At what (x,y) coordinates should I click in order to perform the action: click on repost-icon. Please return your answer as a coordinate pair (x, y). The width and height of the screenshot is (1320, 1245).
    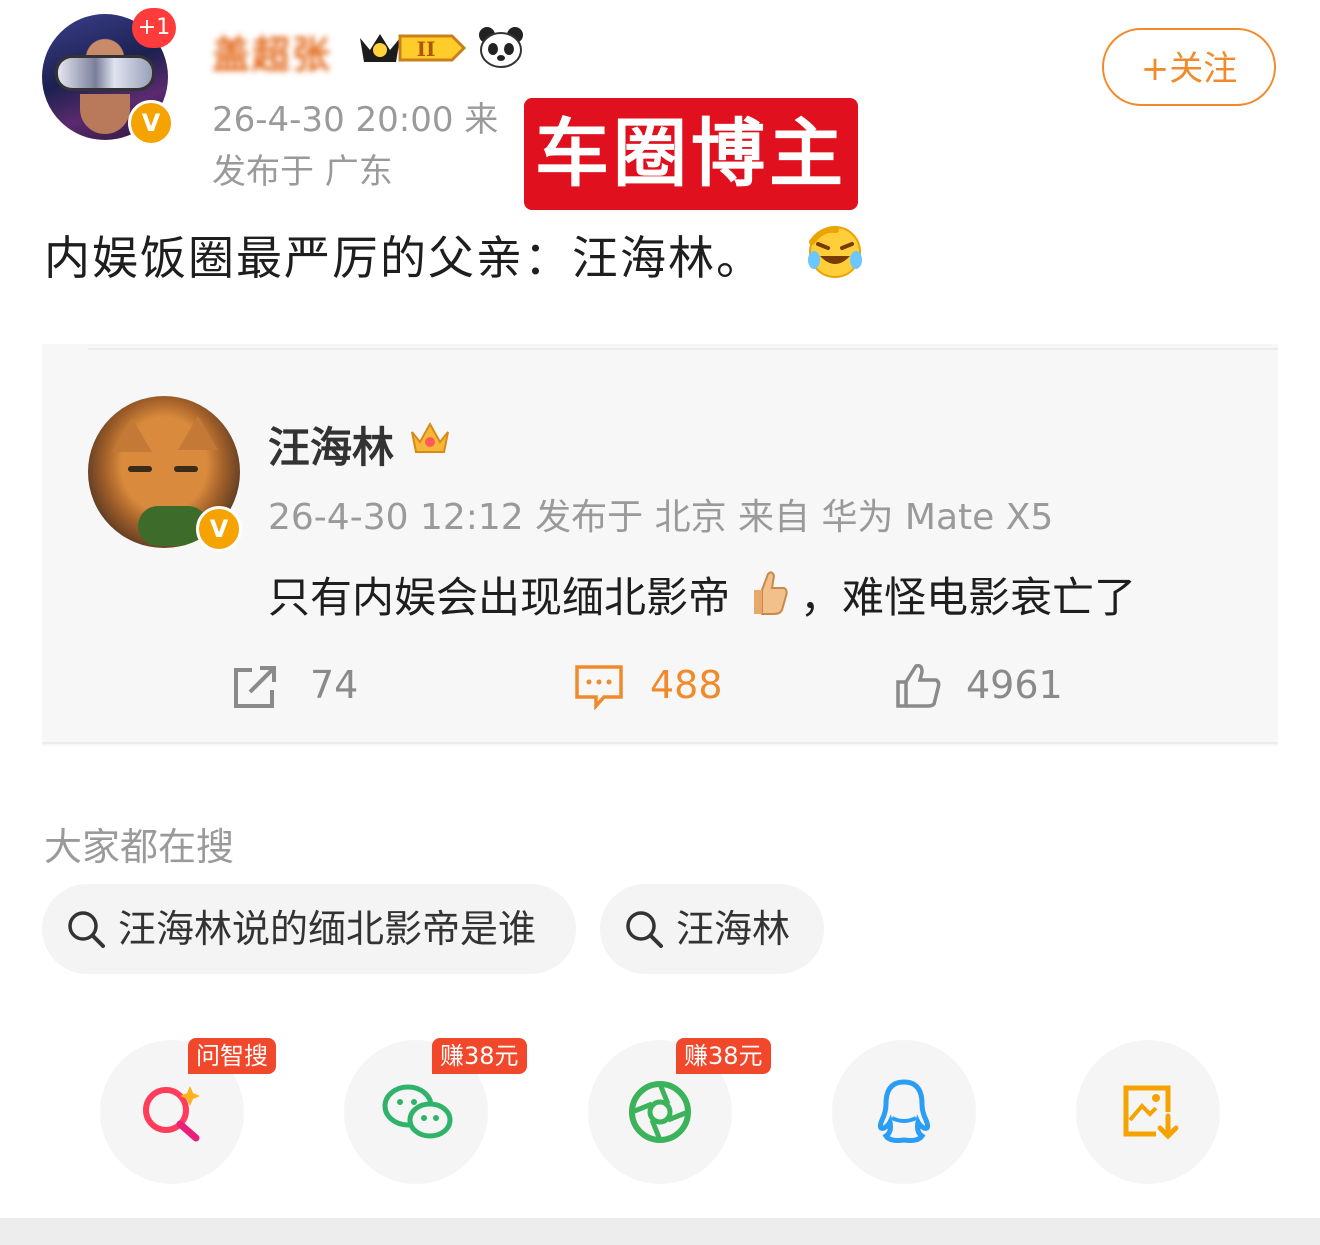
    Looking at the image, I should click on (256, 687).